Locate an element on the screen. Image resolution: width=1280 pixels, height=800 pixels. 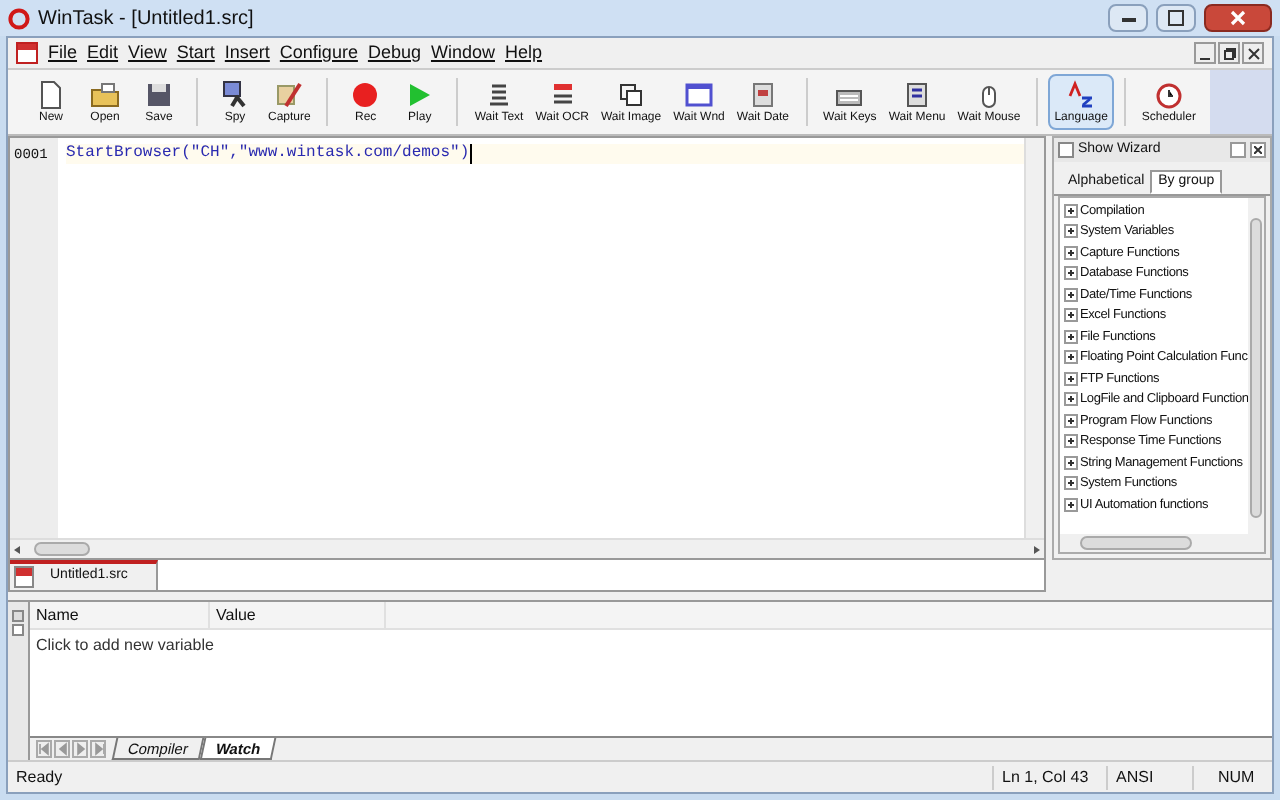
menu-icon is located at coordinates (917, 94).